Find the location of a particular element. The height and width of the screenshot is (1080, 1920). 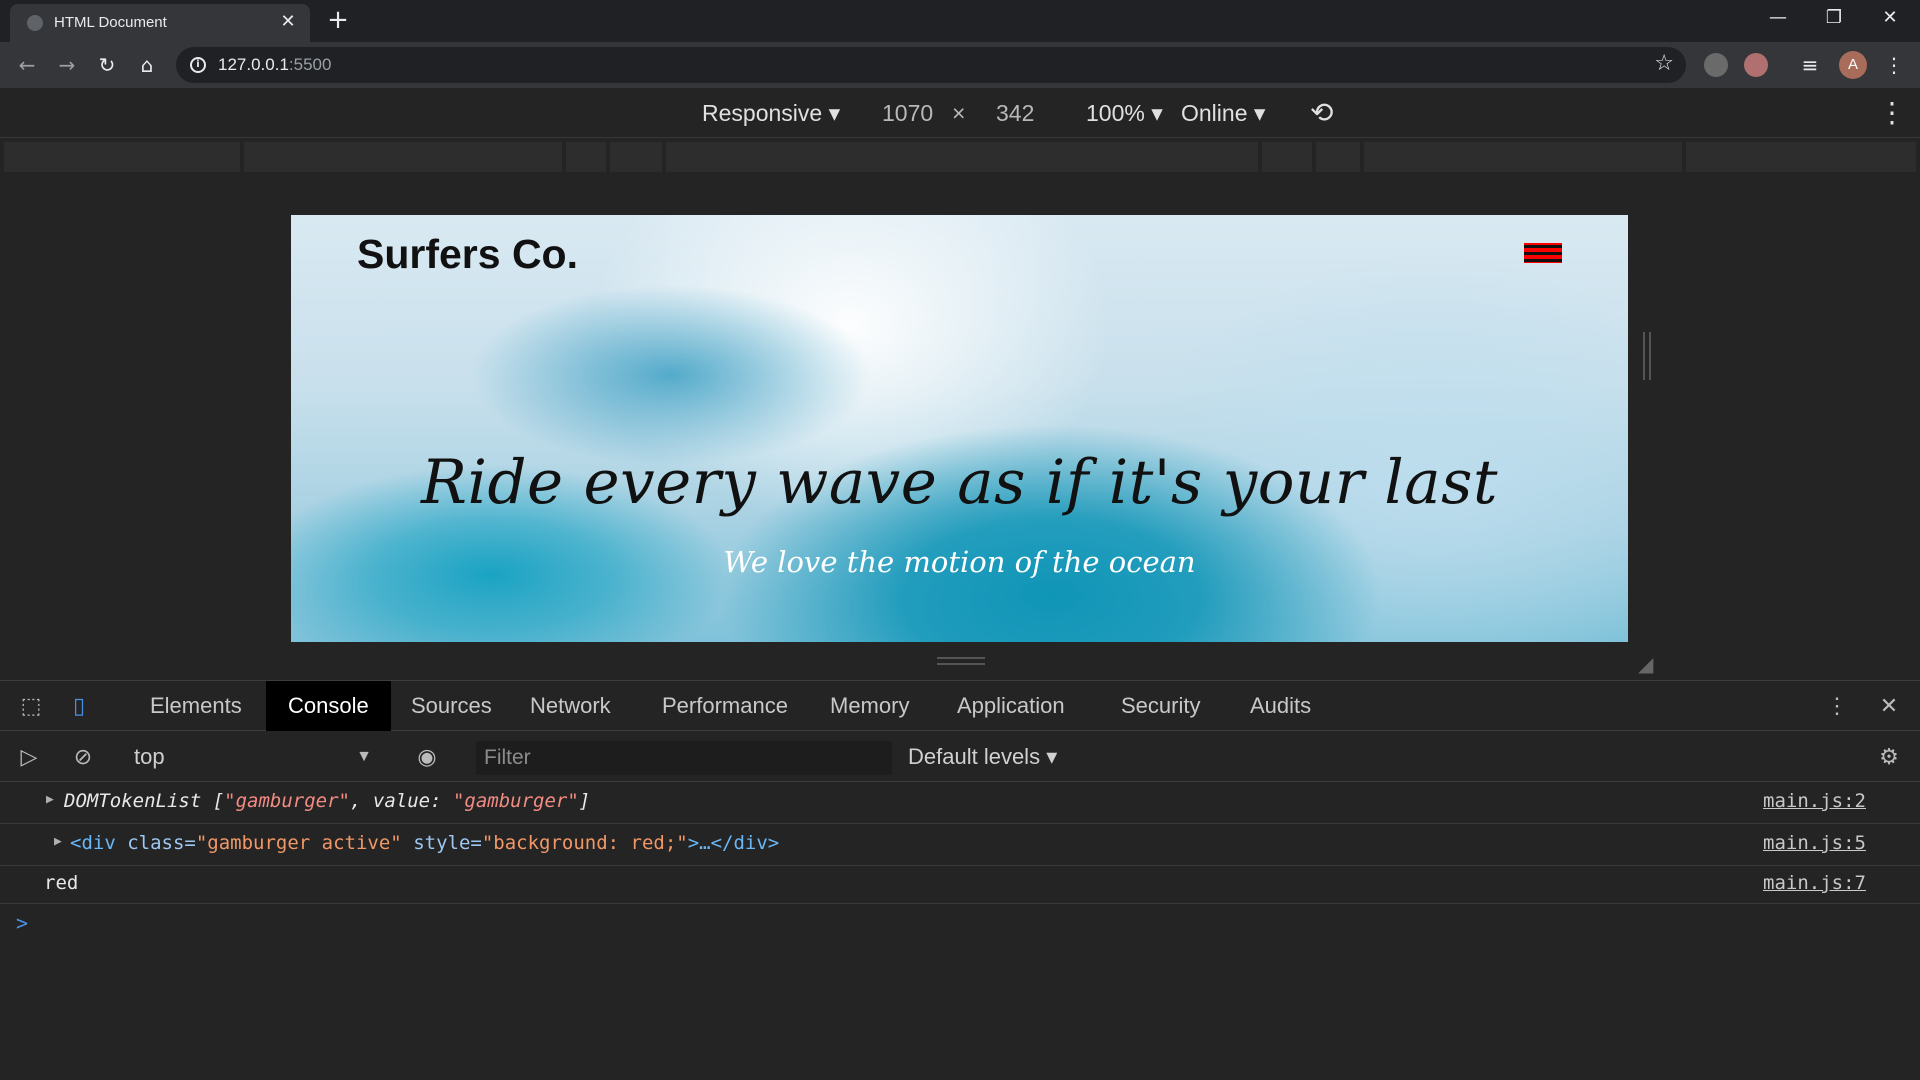

tab-network: Network is located at coordinates (570, 706).